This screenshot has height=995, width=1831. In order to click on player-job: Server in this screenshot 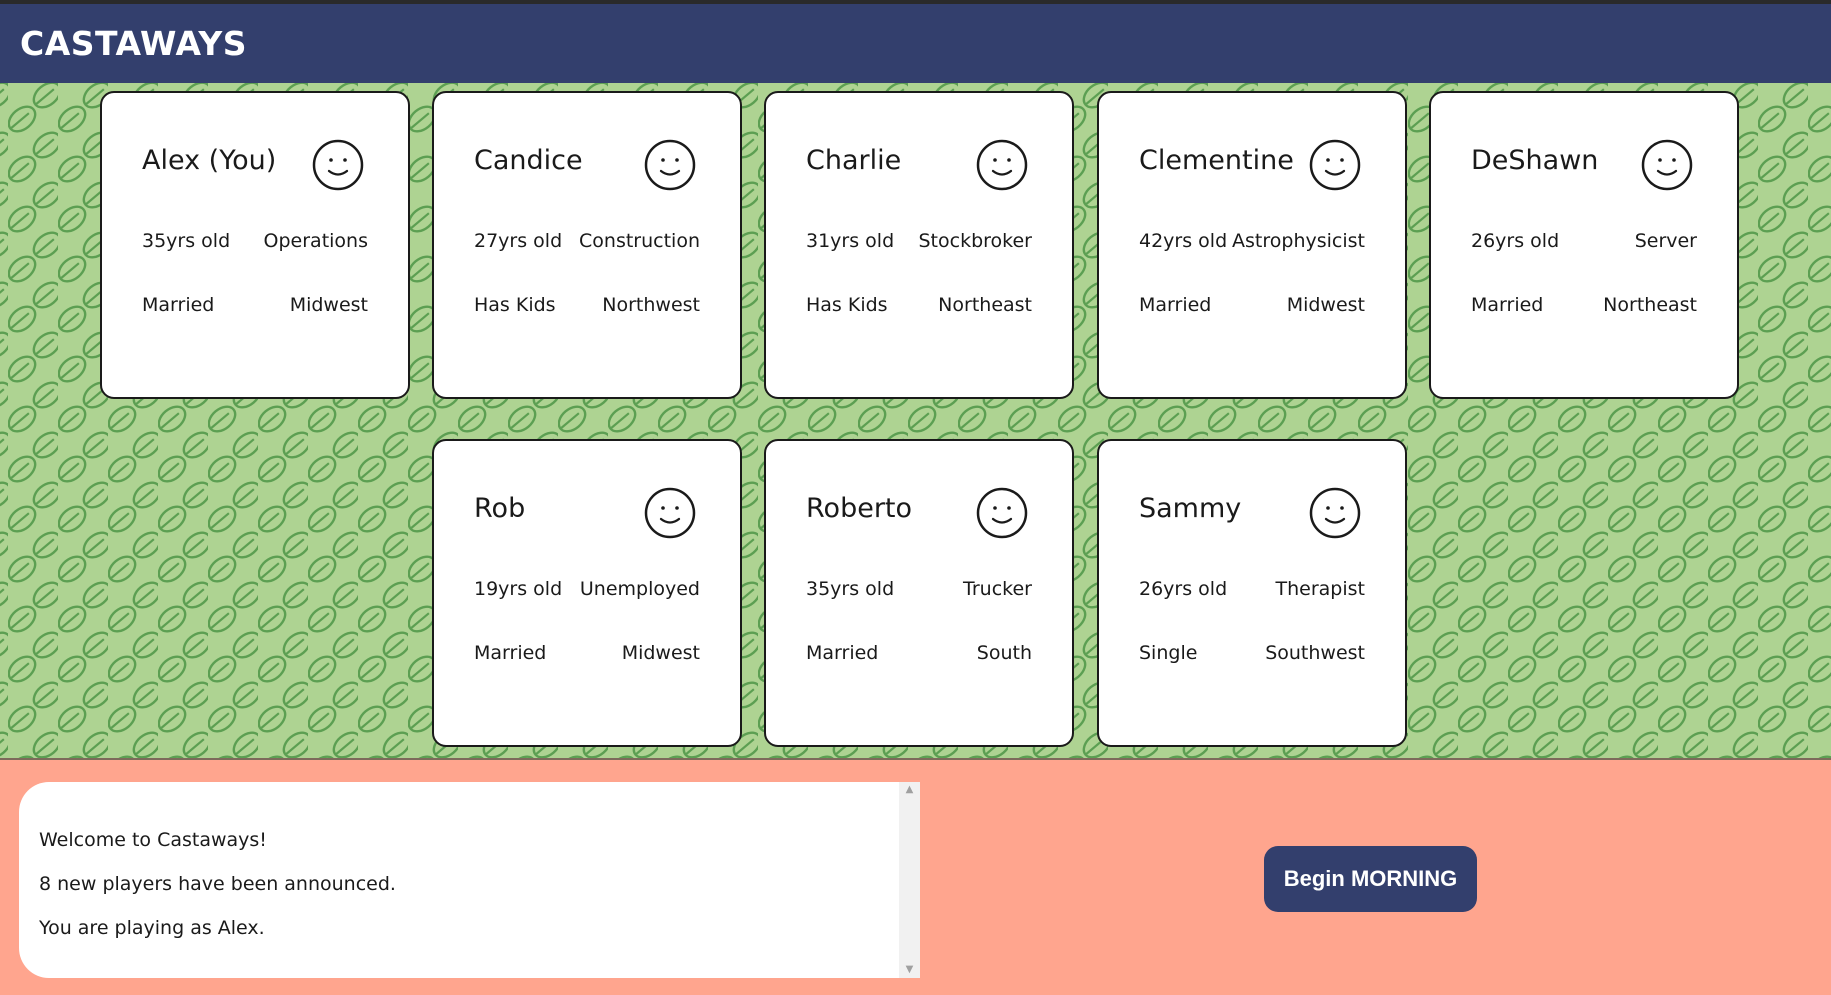, I will do `click(1665, 241)`.